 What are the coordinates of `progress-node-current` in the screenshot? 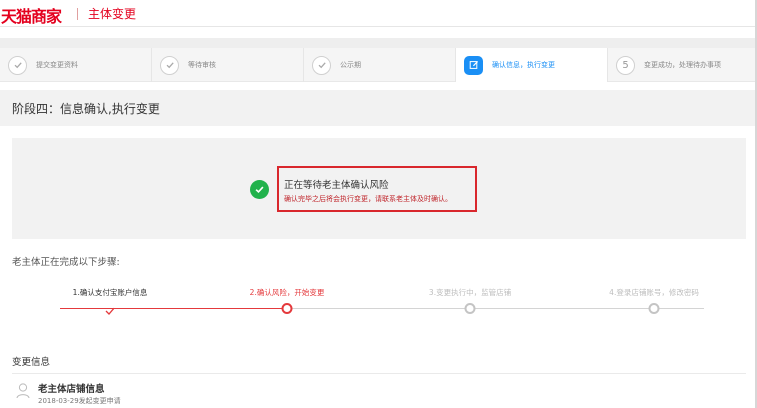 It's located at (287, 308).